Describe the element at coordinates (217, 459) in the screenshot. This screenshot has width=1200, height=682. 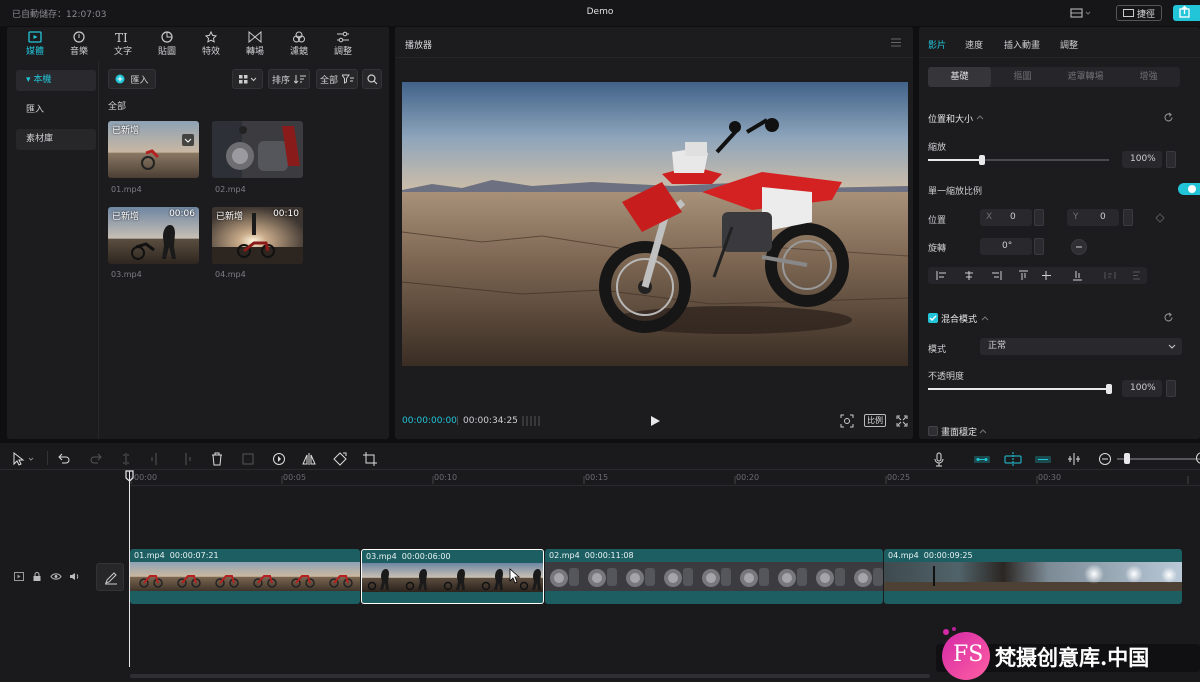
I see `delete-icon` at that location.